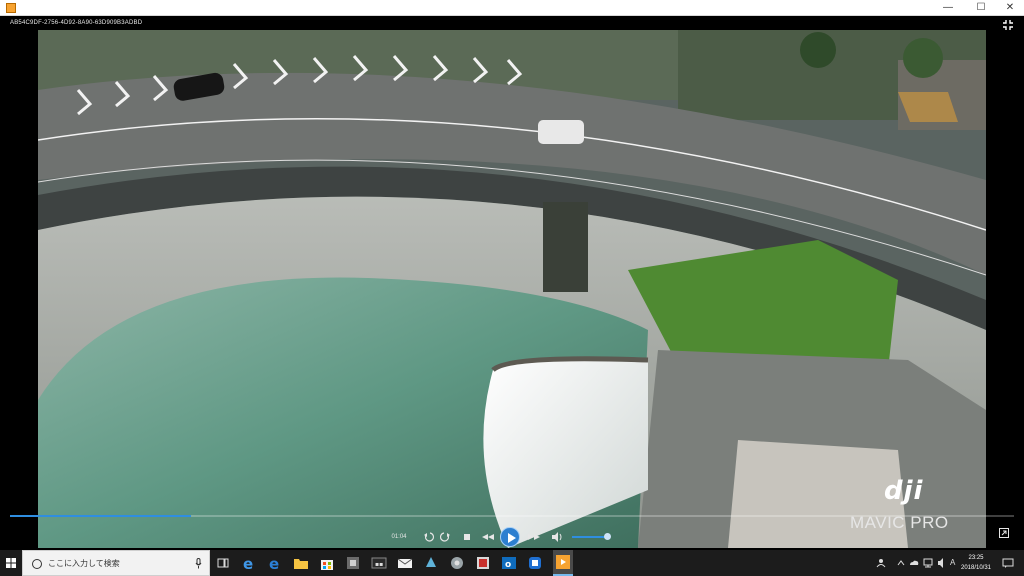 This screenshot has width=1024, height=576. I want to click on ie-icon: e, so click(275, 563).